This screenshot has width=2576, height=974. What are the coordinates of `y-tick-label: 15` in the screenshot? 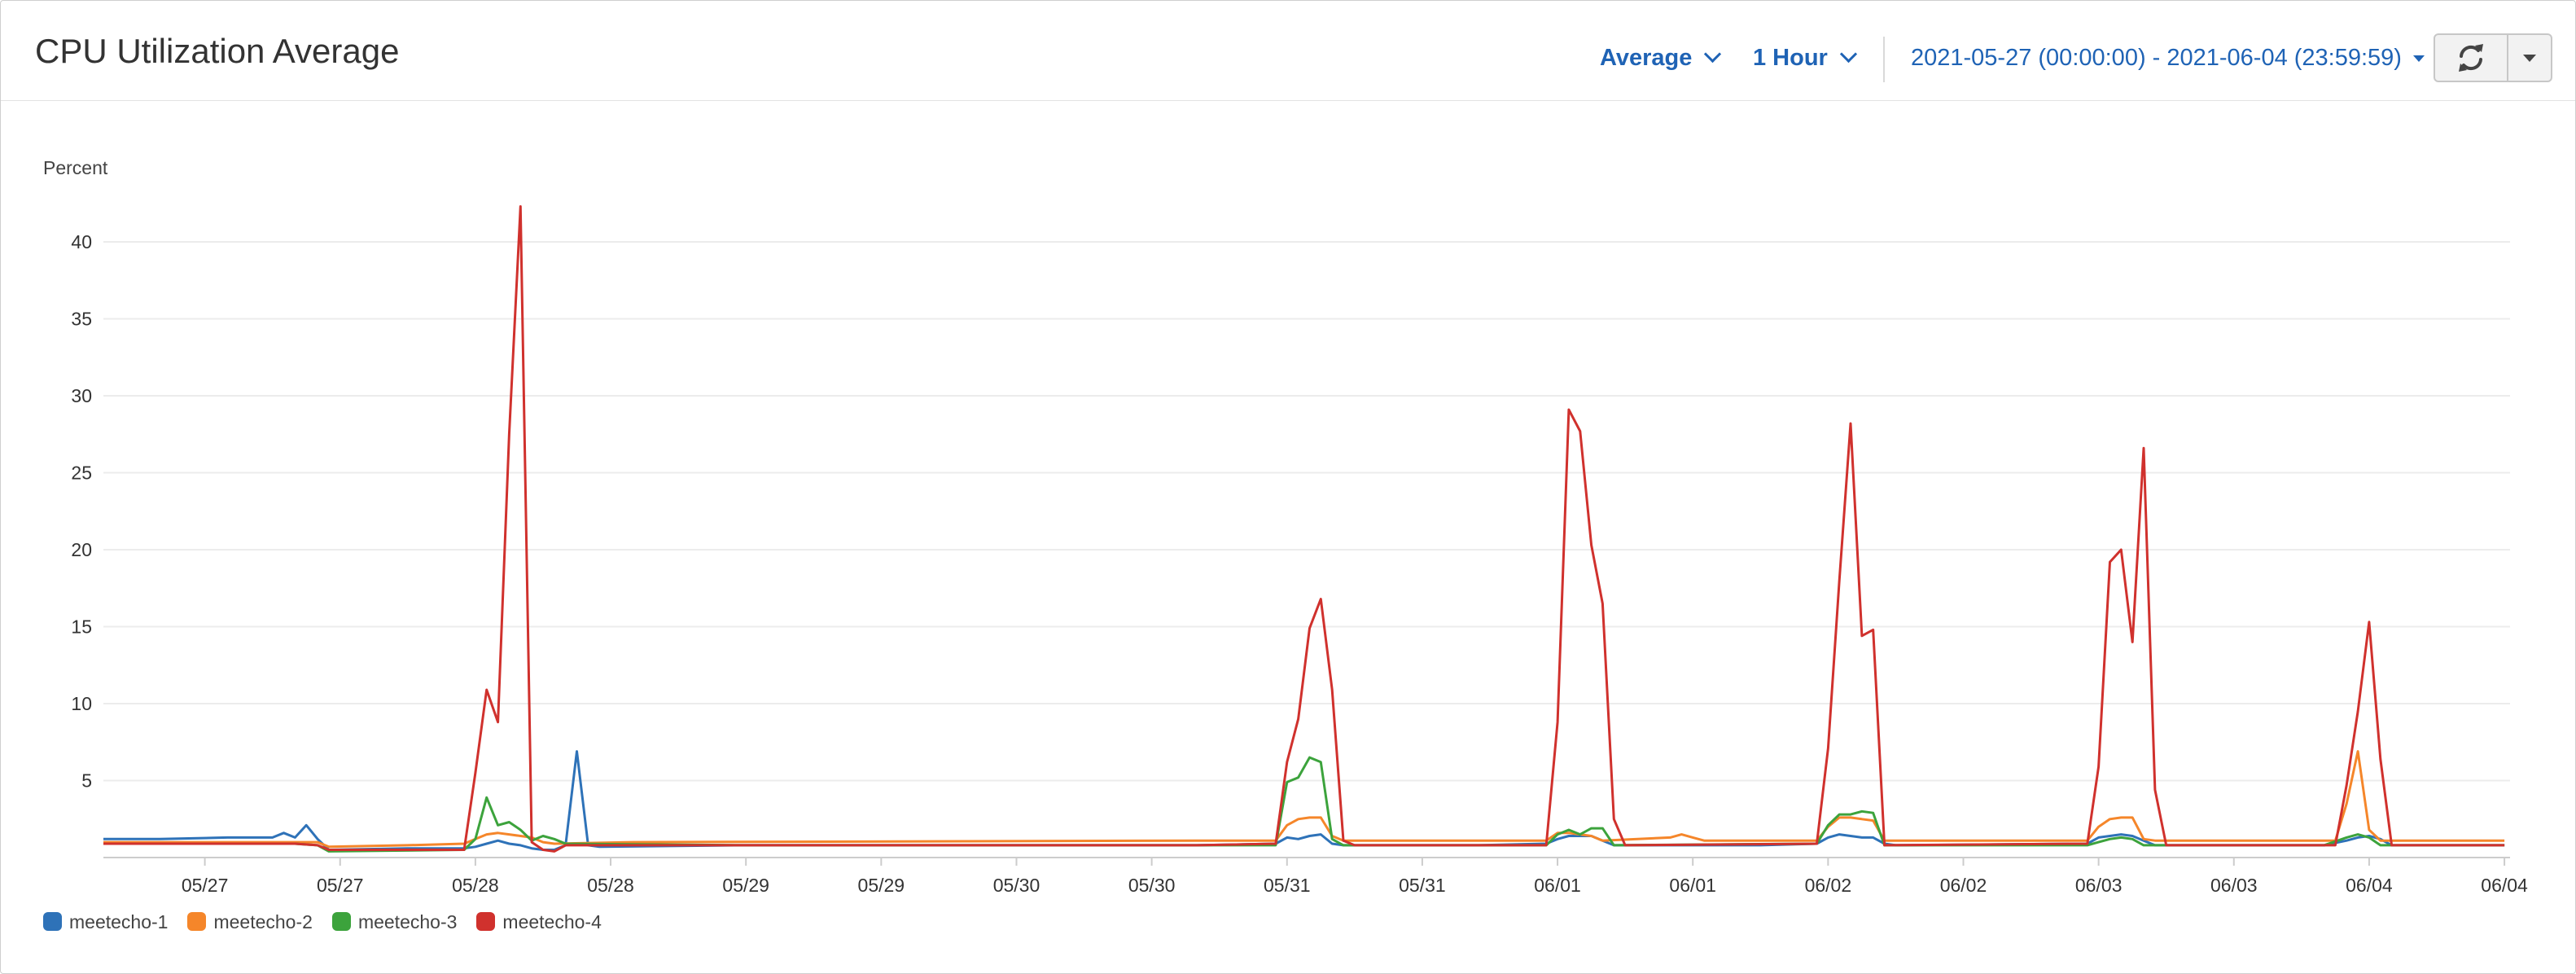 It's located at (81, 627).